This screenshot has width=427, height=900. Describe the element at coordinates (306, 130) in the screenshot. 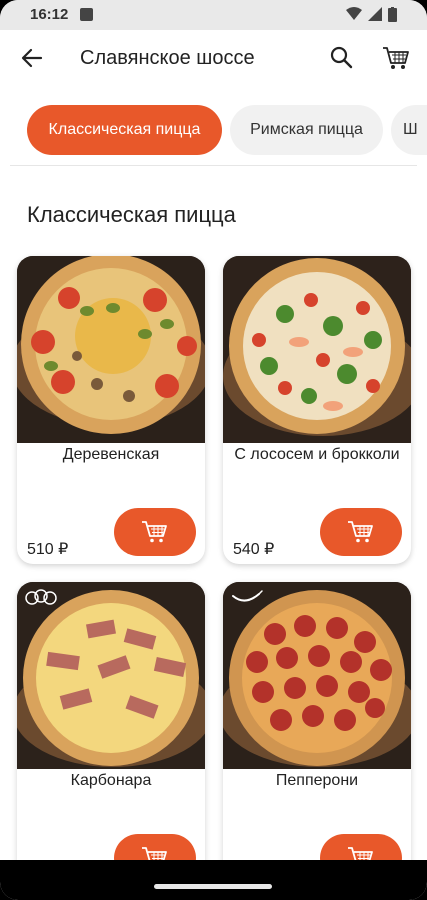

I see `tab-roman-pizza: Римская пицца` at that location.